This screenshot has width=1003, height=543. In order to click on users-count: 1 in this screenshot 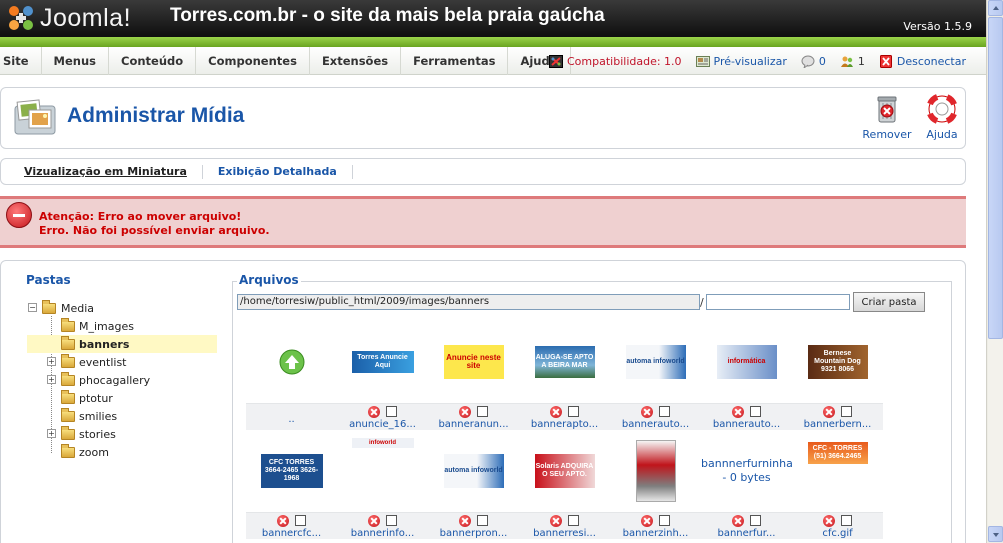, I will do `click(852, 61)`.